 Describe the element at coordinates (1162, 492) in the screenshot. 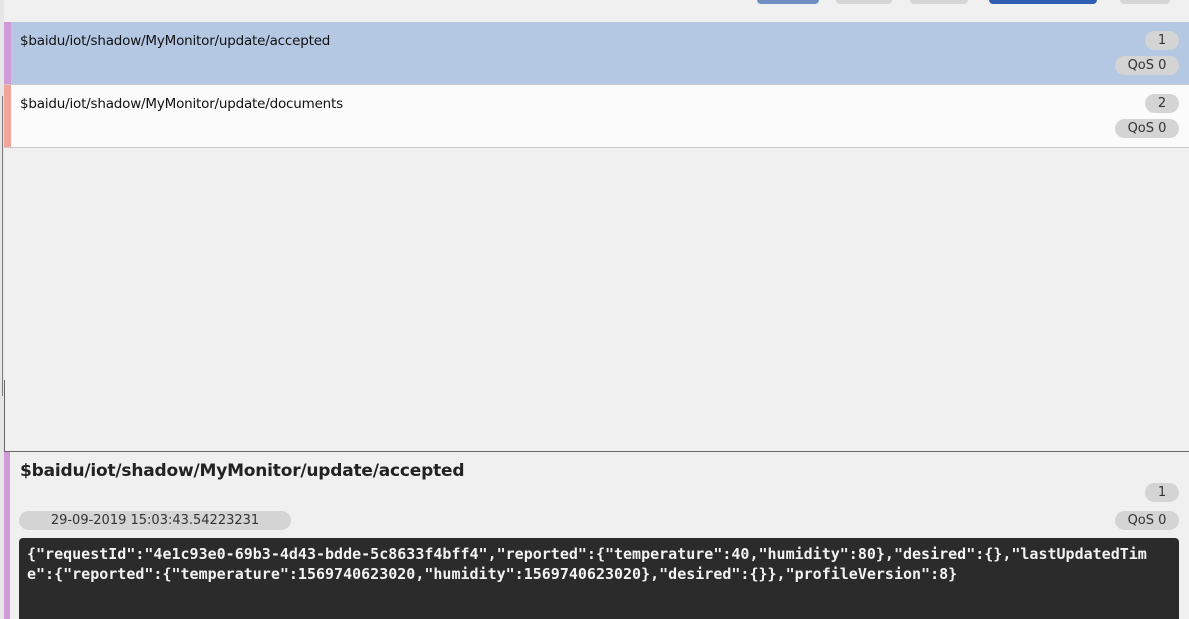

I see `detail-count-badge: 1` at that location.